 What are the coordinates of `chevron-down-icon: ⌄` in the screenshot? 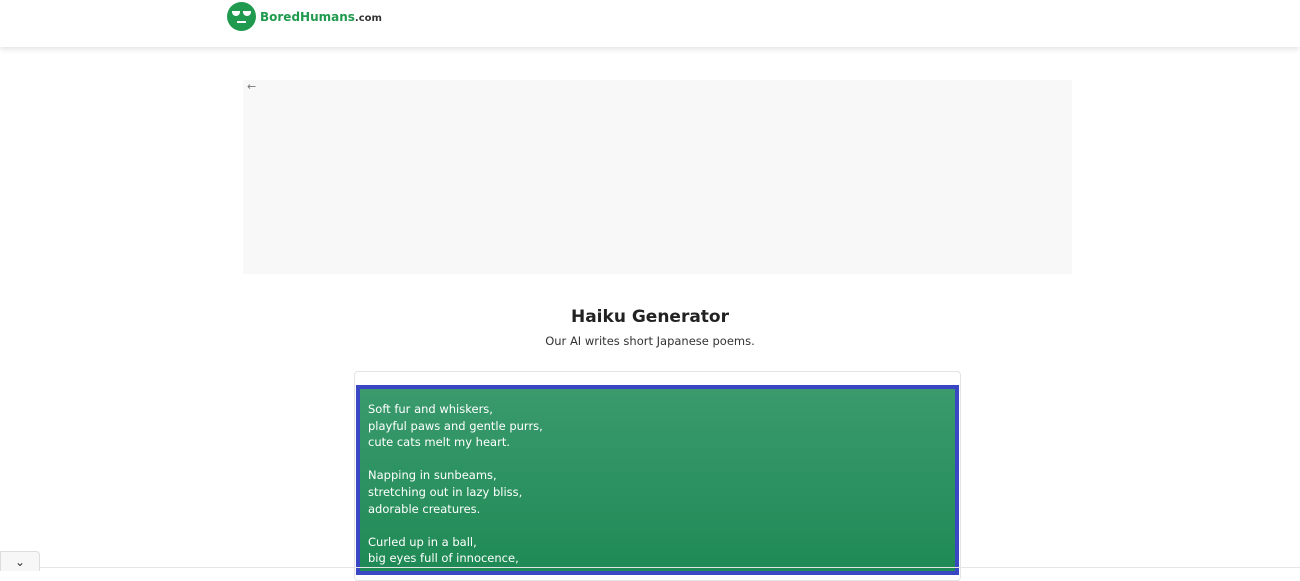 It's located at (20, 561).